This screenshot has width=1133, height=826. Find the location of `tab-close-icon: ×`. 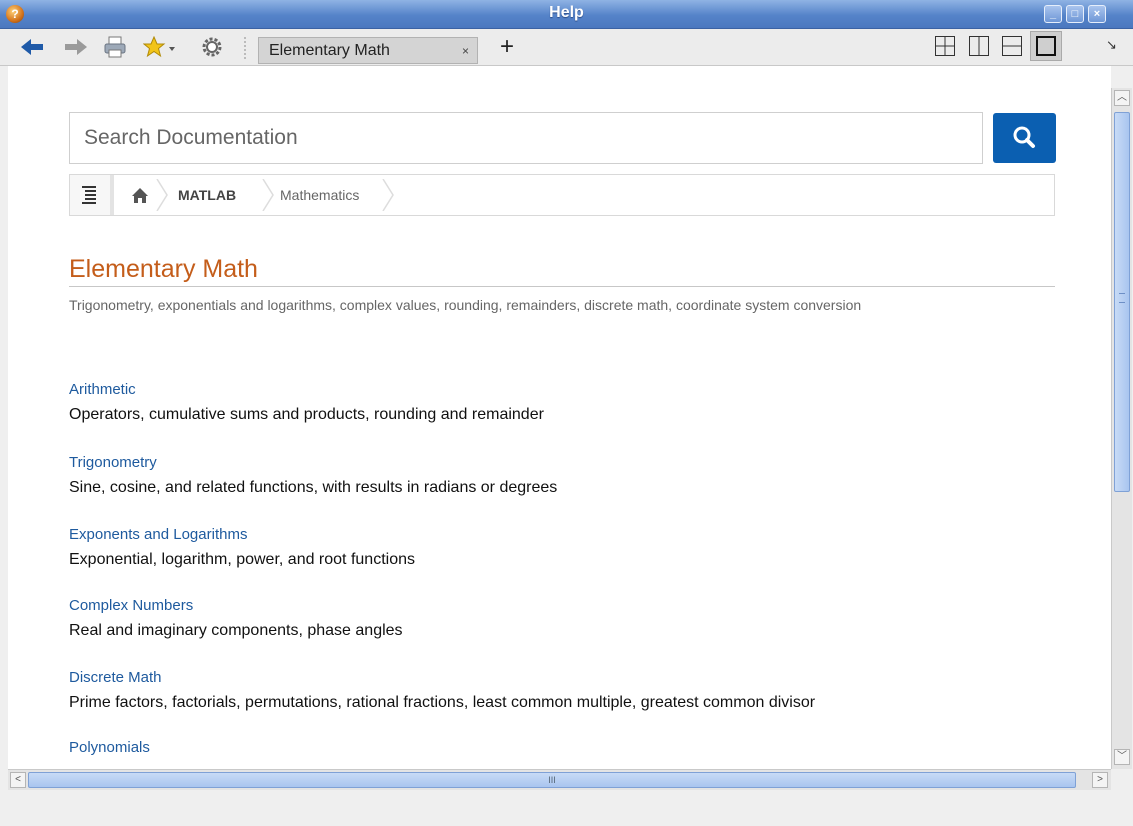

tab-close-icon: × is located at coordinates (465, 51).